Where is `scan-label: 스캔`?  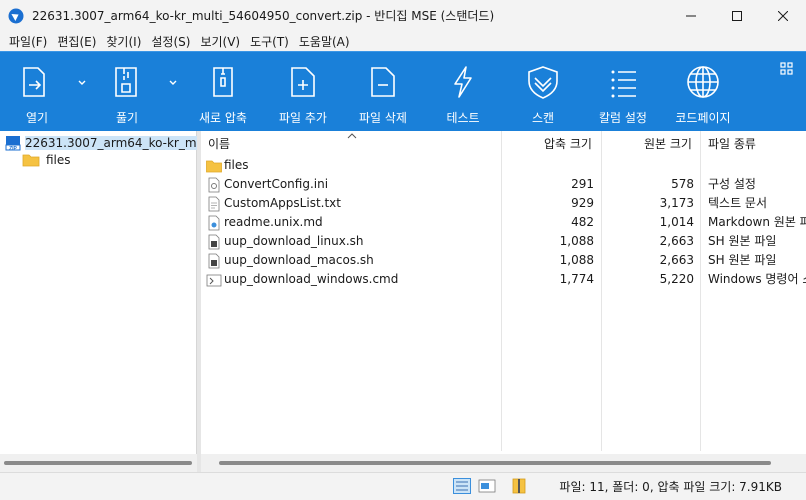 scan-label: 스캔 is located at coordinates (543, 118).